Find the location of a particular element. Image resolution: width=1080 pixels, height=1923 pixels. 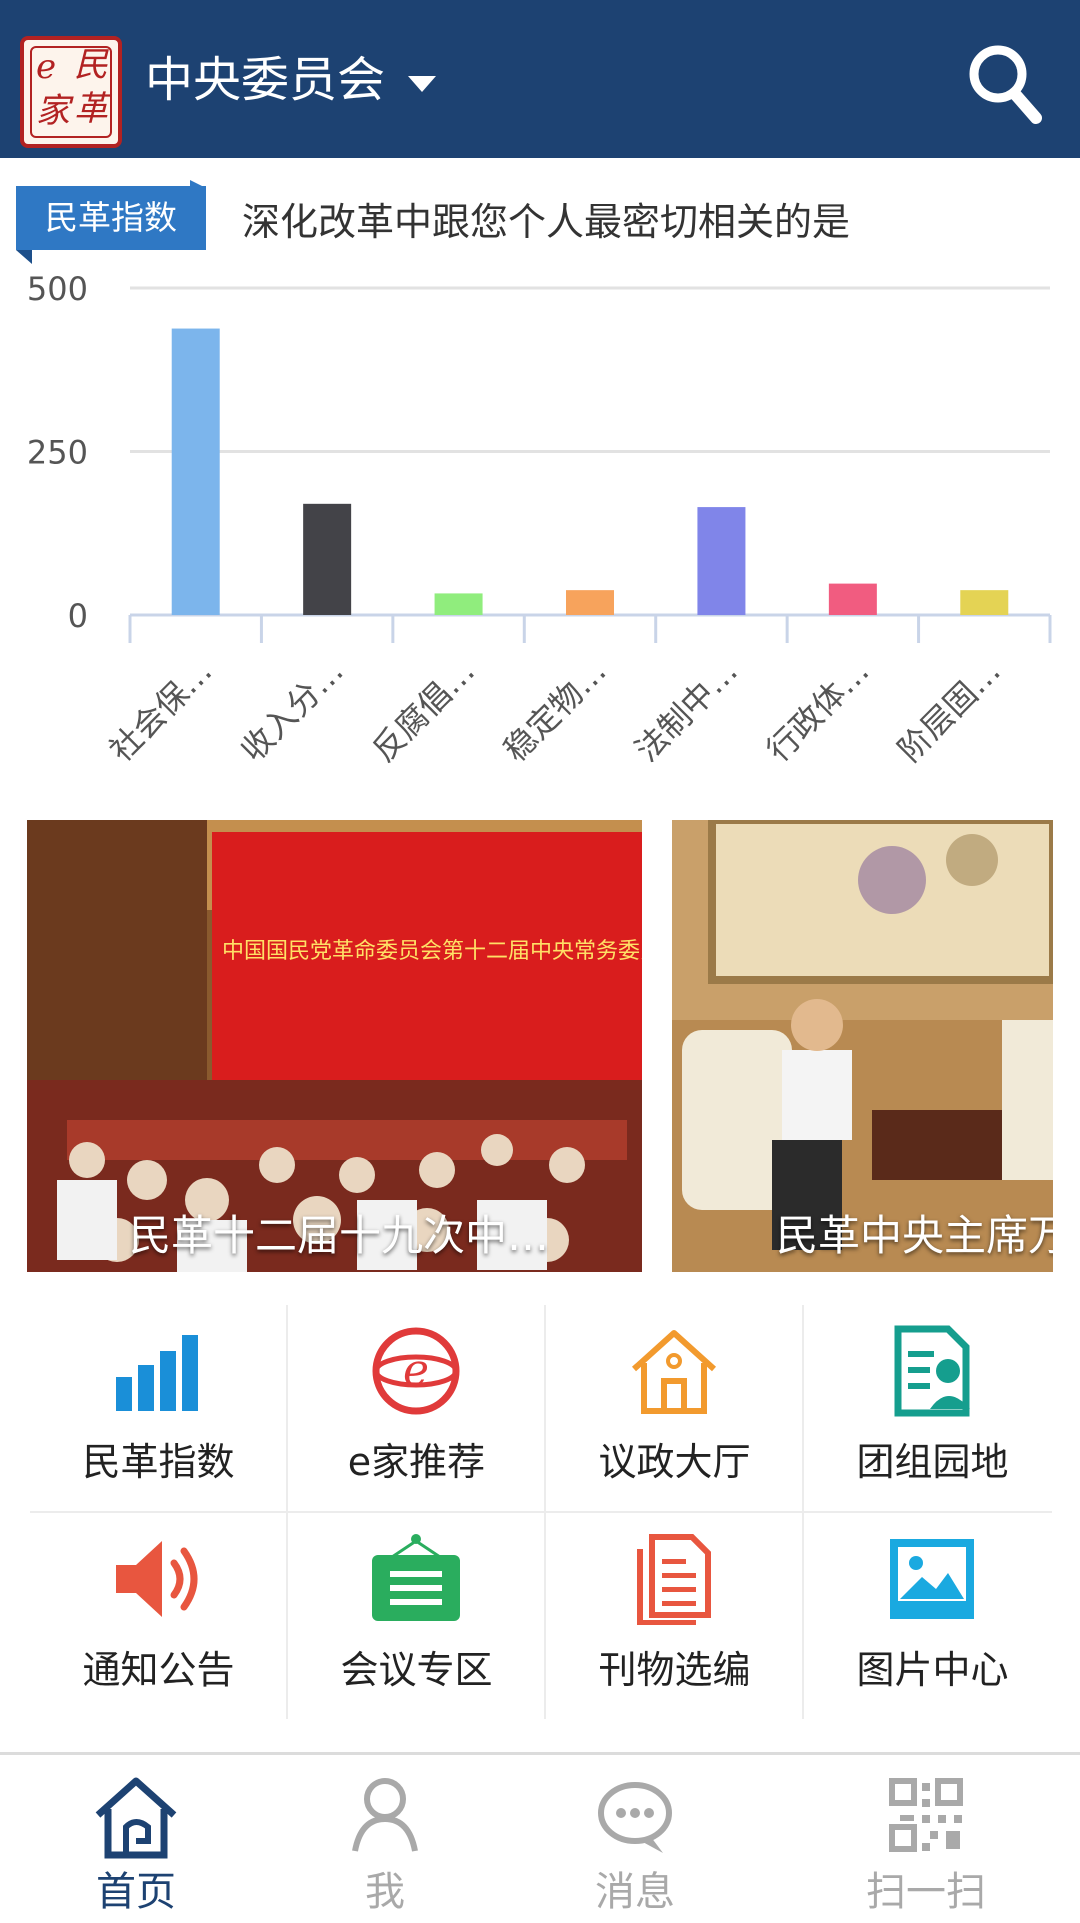

nav-scan: 扫一扫 is located at coordinates (926, 1839).